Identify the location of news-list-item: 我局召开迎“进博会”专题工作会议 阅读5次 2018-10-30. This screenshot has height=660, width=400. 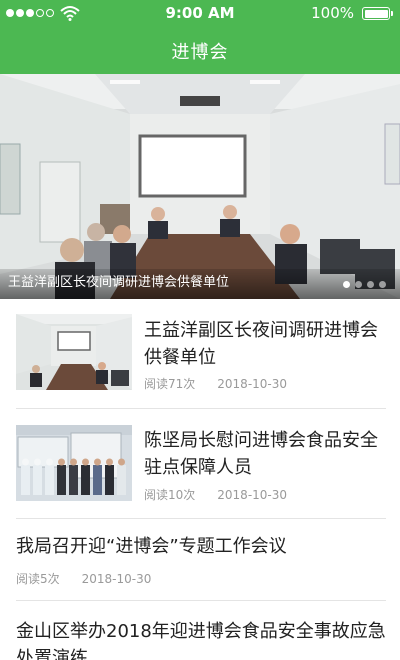
(201, 560).